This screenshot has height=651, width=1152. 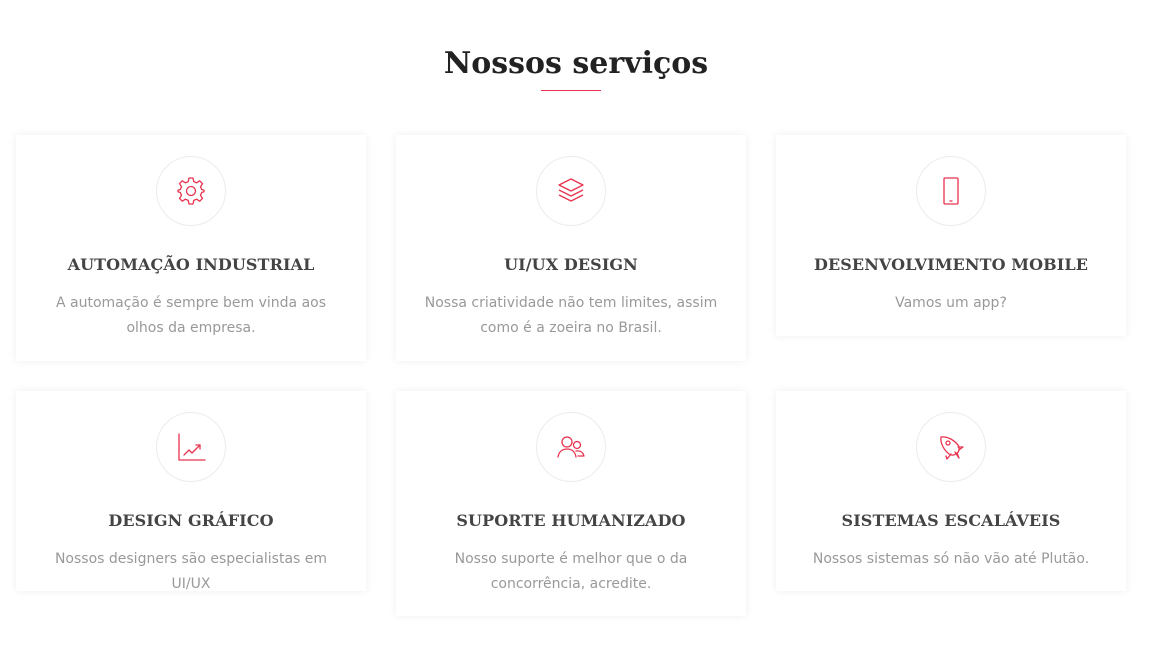 I want to click on service-title: SUPORTE HUMANIZADO, so click(x=571, y=520).